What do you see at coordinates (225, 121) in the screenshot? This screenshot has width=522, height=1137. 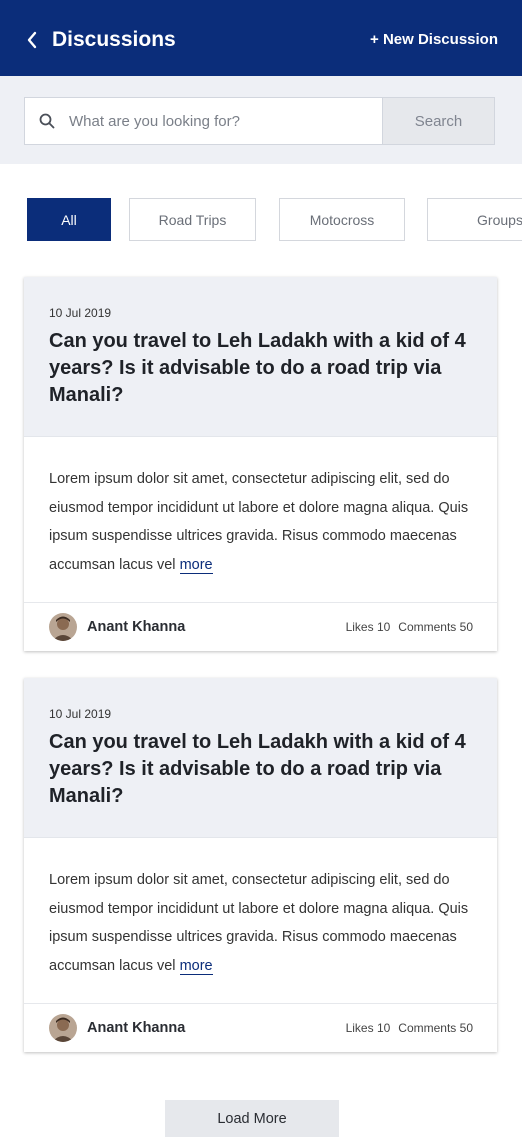 I see `search-input` at bounding box center [225, 121].